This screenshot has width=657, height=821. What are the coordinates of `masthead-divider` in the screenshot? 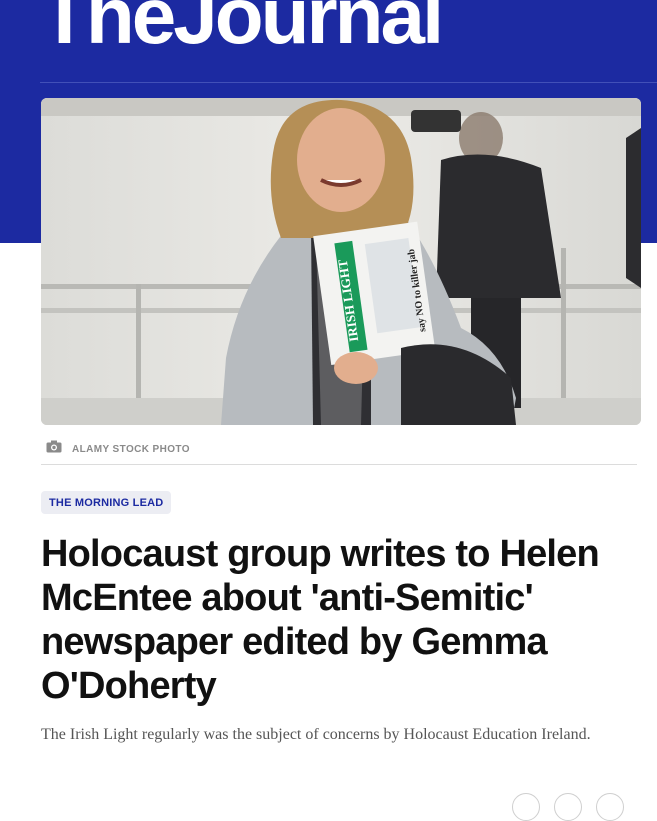 It's located at (348, 82).